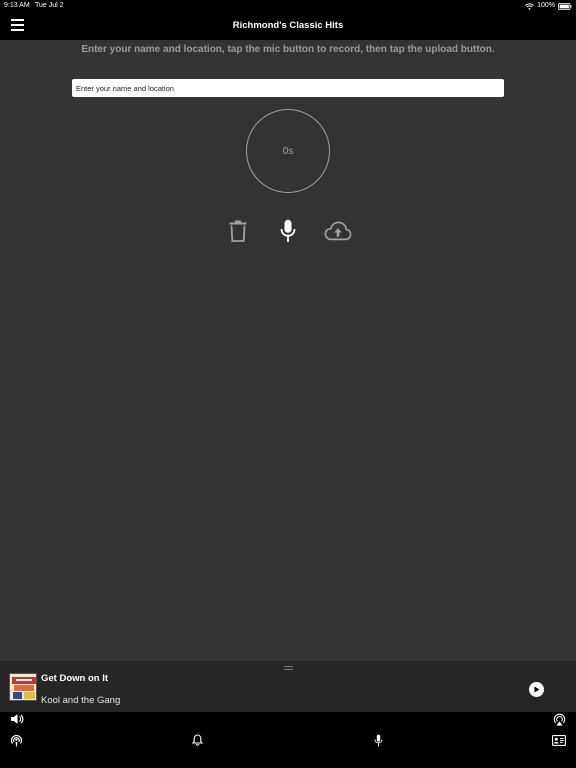  What do you see at coordinates (197, 740) in the screenshot?
I see `bell-icon` at bounding box center [197, 740].